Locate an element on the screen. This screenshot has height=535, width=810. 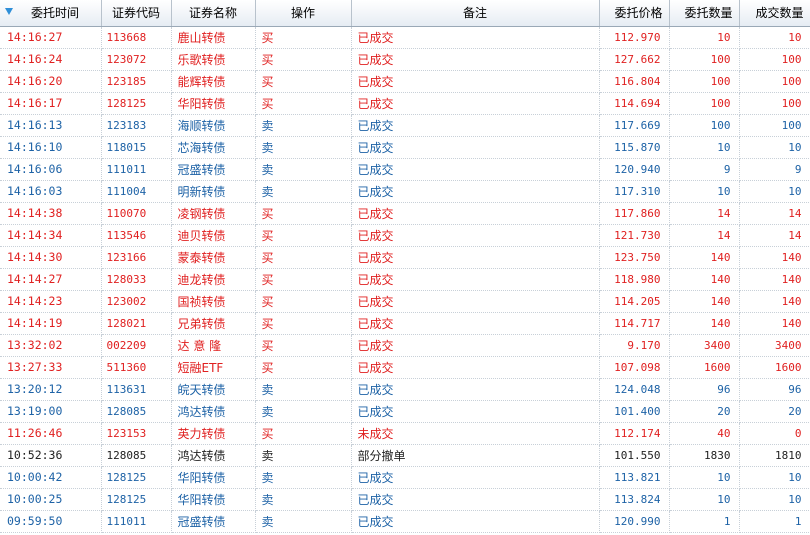
col-header-note: 备注 is located at coordinates (475, 13).